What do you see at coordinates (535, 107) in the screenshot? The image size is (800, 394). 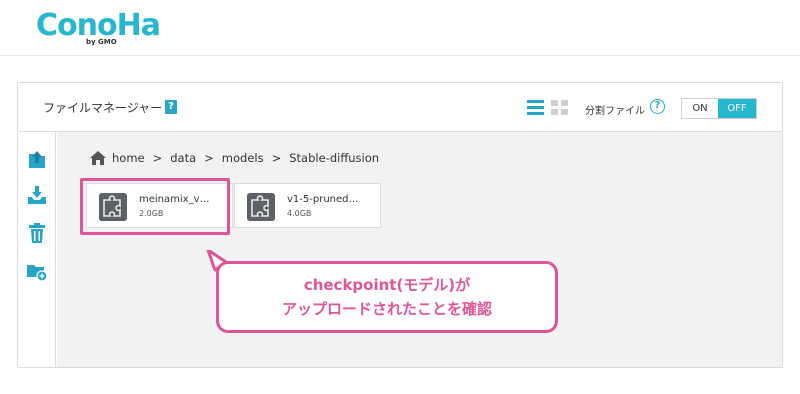 I see `list-view-icon` at bounding box center [535, 107].